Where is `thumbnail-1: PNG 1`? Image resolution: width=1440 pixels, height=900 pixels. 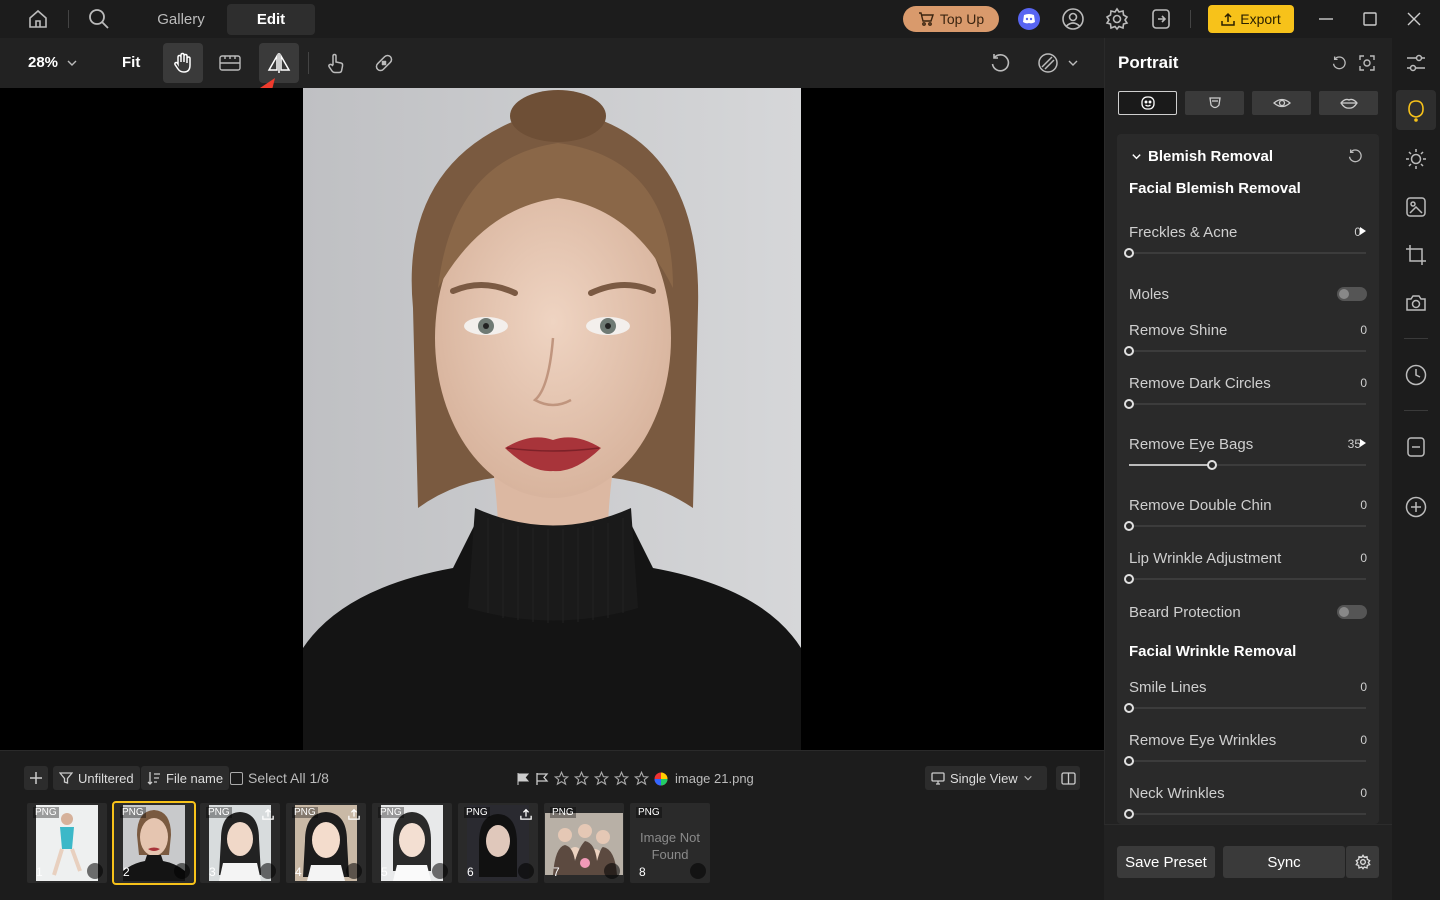 thumbnail-1: PNG 1 is located at coordinates (67, 843).